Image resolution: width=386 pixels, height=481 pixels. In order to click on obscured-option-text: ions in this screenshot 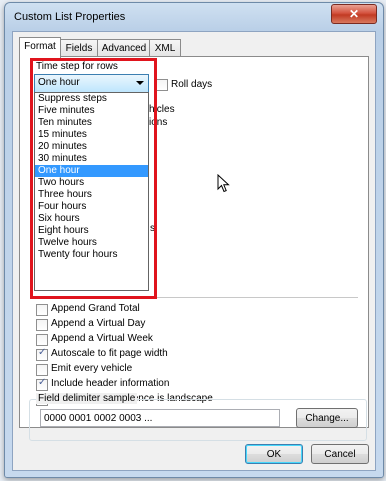, I will do `click(158, 122)`.